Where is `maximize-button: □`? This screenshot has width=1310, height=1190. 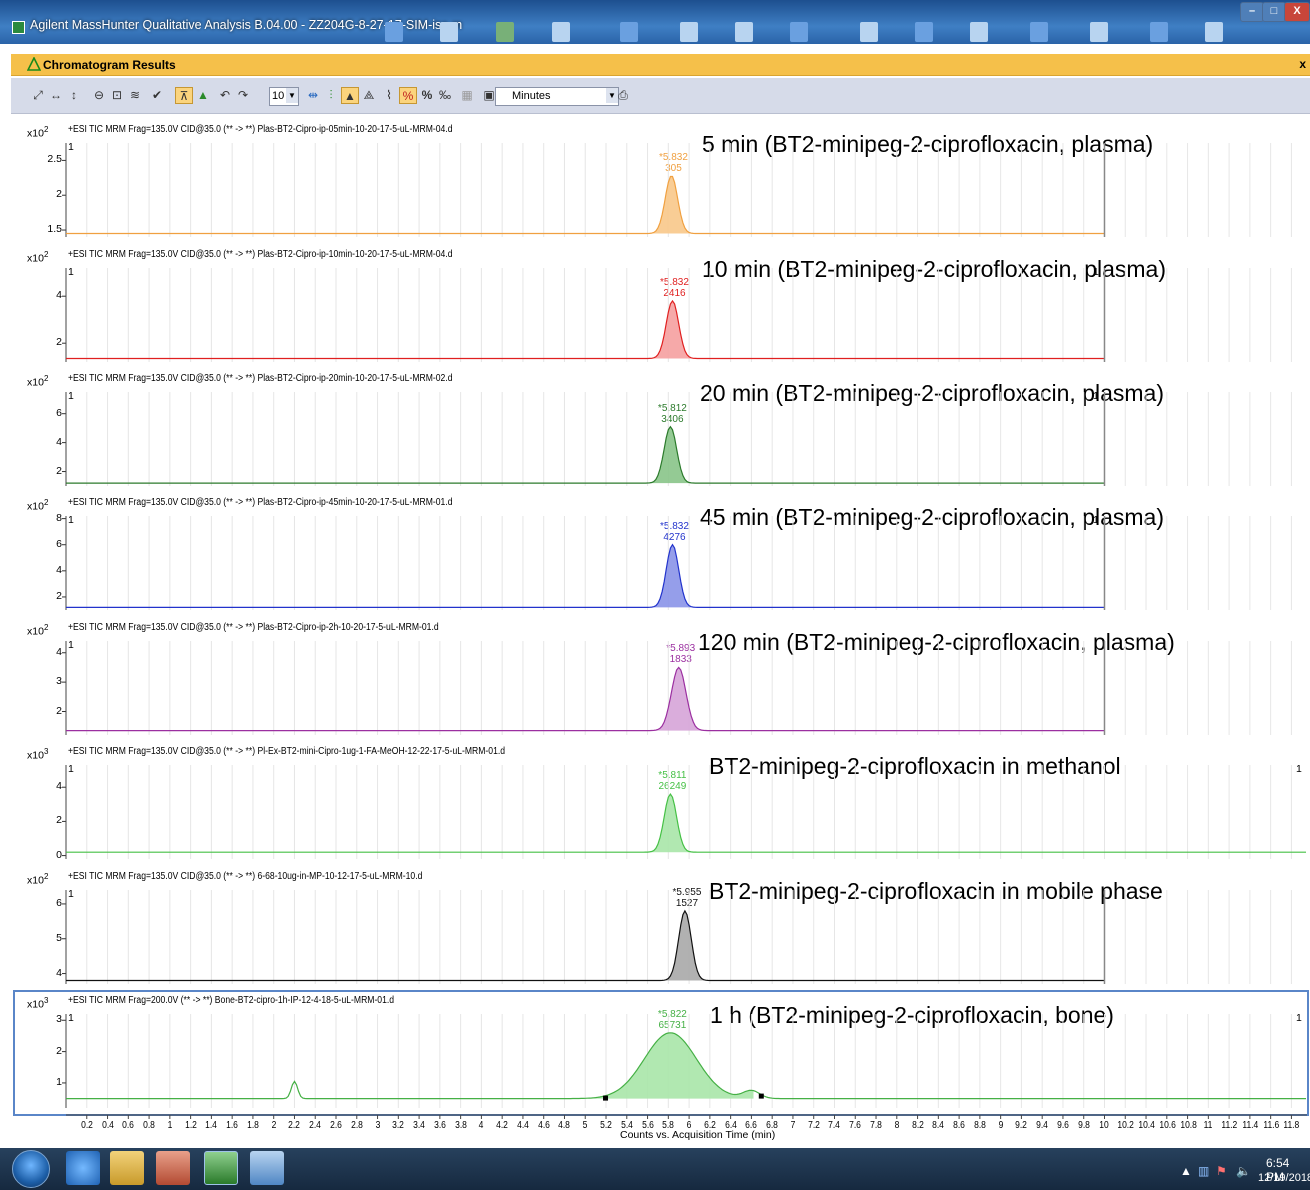 maximize-button: □ is located at coordinates (1274, 12).